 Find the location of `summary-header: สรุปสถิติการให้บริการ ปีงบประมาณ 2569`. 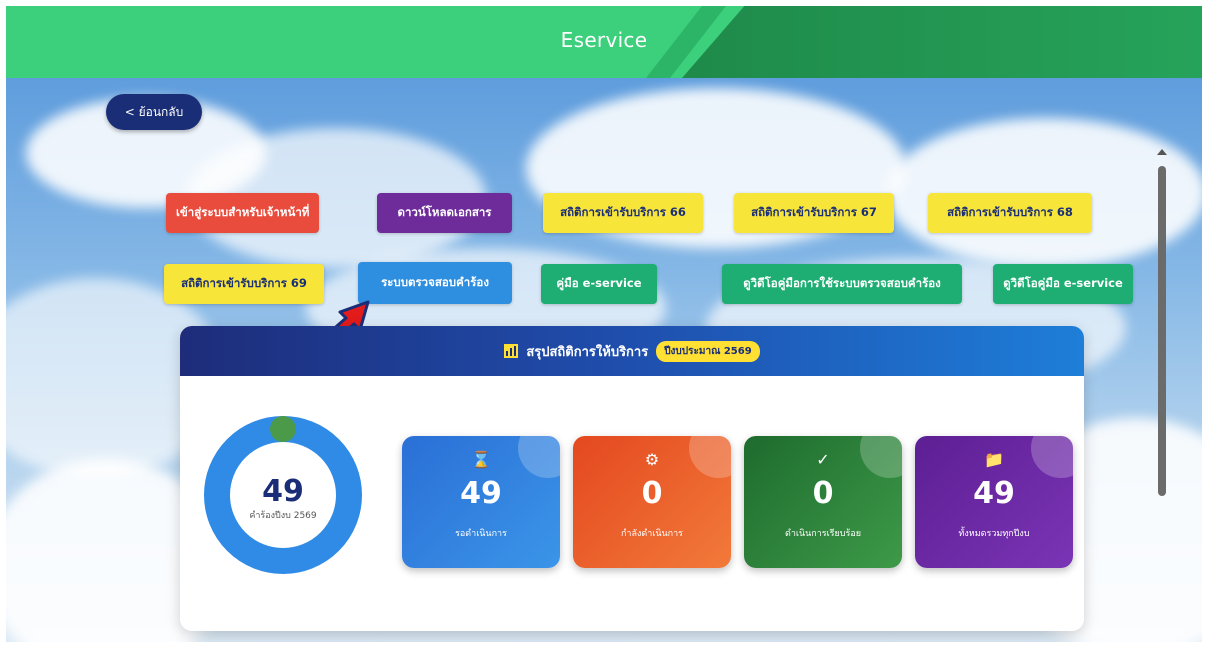

summary-header: สรุปสถิติการให้บริการ ปีงบประมาณ 2569 is located at coordinates (632, 351).